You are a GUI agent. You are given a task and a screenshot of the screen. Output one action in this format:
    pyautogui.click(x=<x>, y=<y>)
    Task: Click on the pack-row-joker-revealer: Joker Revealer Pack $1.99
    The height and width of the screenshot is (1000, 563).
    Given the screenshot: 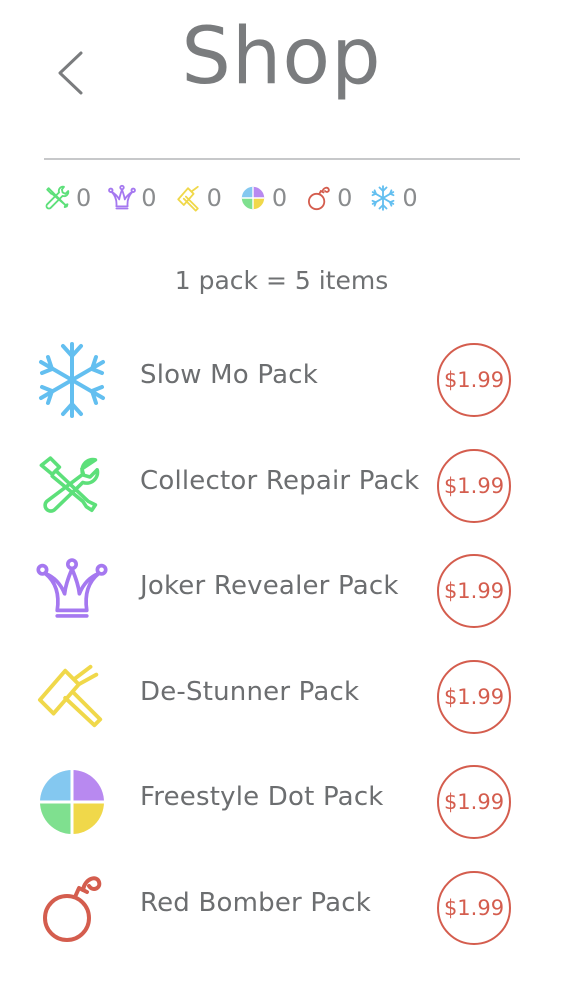 What is the action you would take?
    pyautogui.click(x=281, y=594)
    